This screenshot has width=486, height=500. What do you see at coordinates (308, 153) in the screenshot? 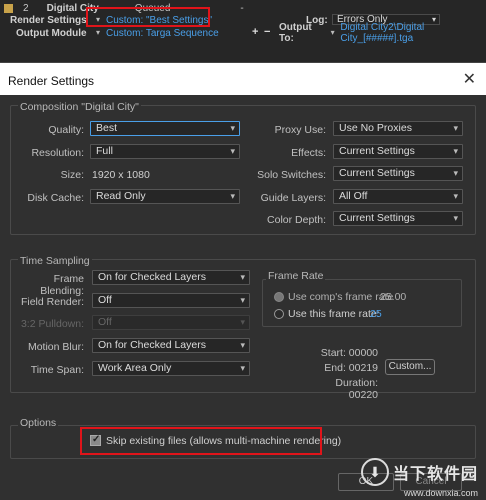
I see `effects-label: Effects:` at bounding box center [308, 153].